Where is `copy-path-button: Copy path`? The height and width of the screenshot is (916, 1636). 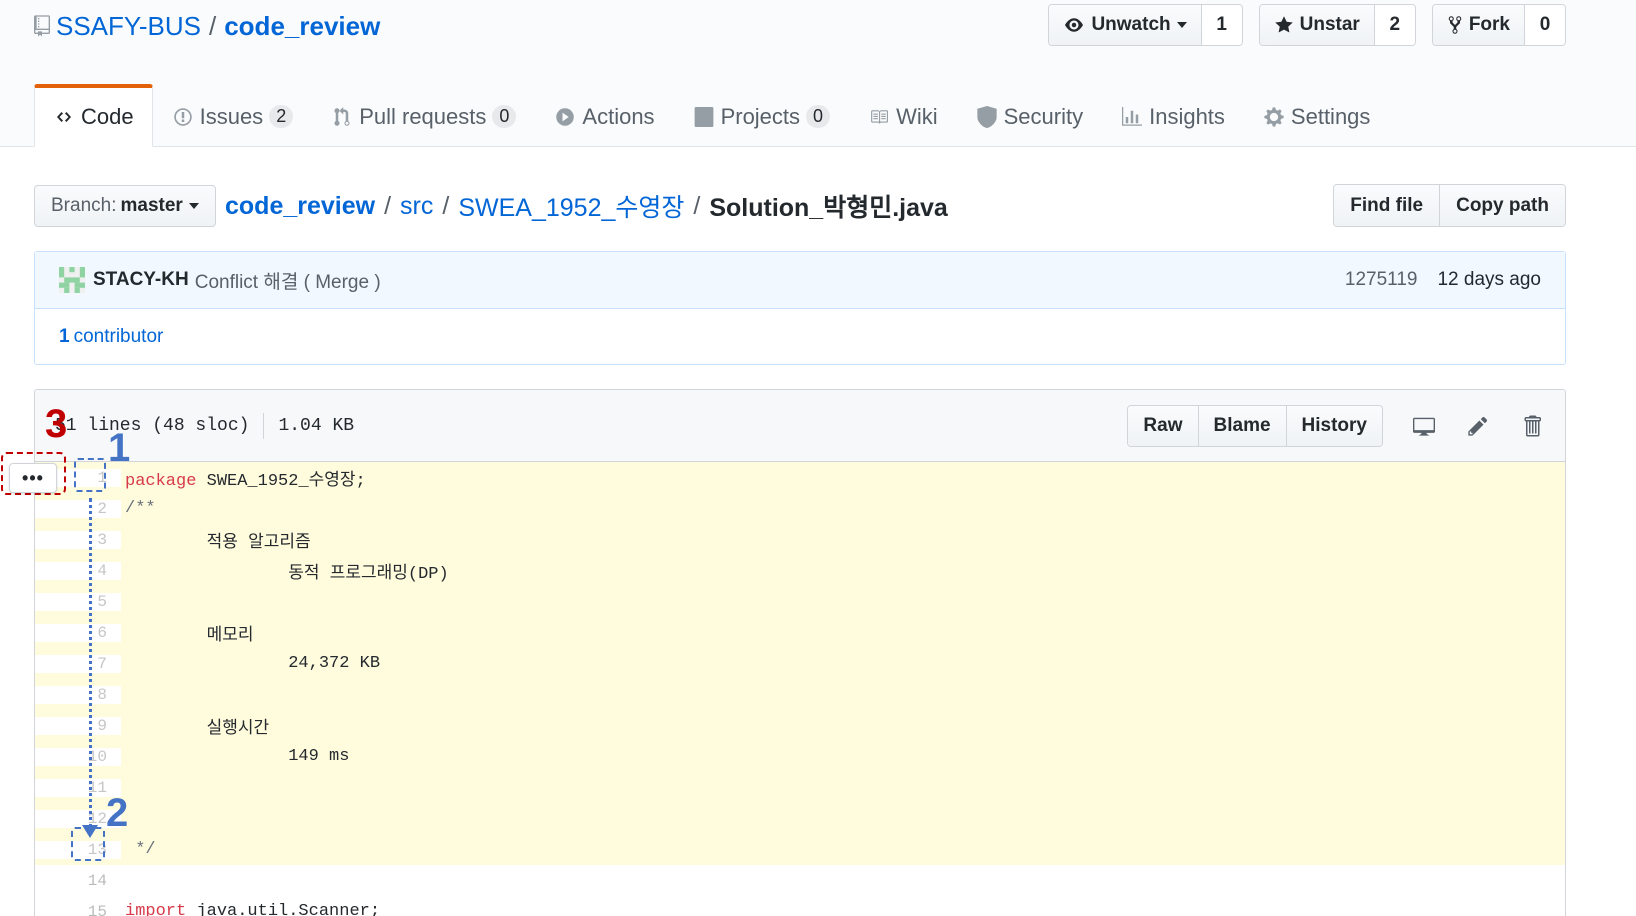 copy-path-button: Copy path is located at coordinates (1502, 205).